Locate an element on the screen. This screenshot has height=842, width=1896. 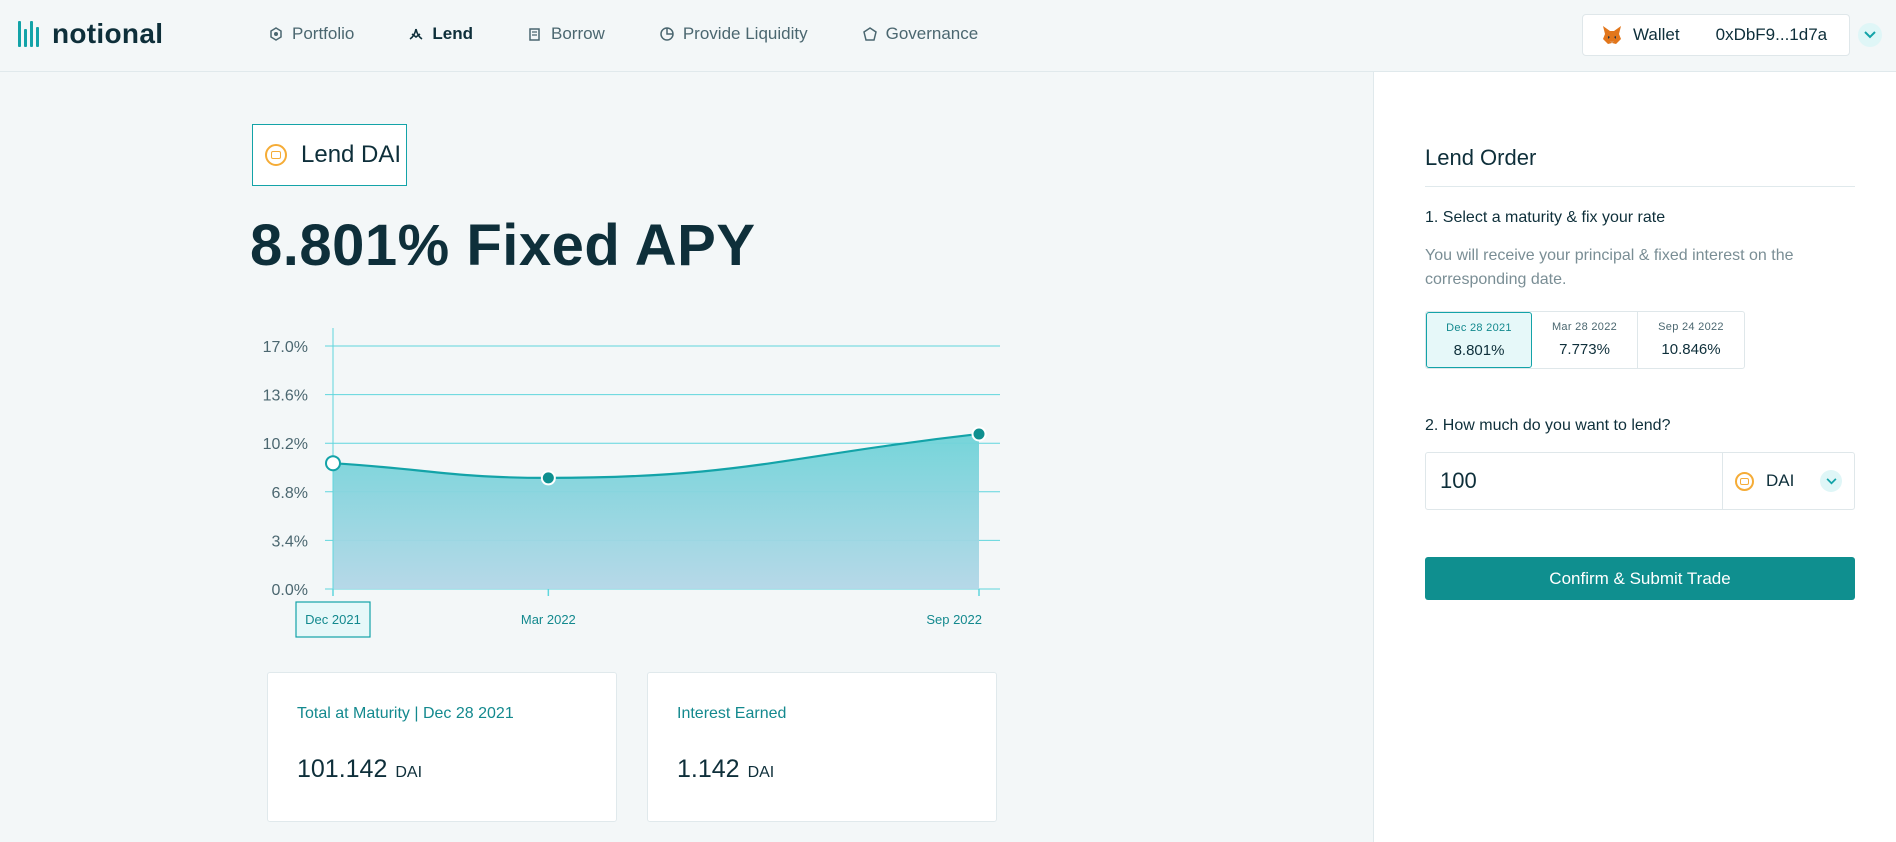
lend-order-title: Lend Order is located at coordinates (1481, 157).